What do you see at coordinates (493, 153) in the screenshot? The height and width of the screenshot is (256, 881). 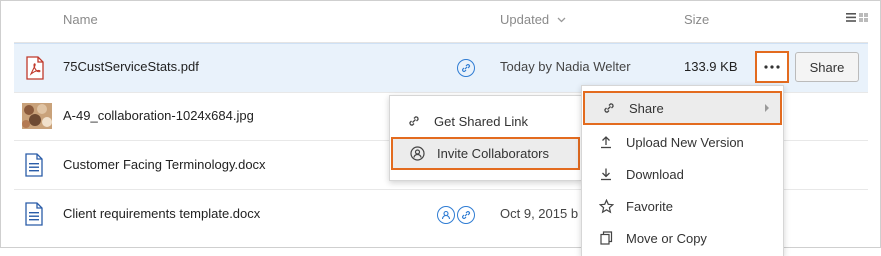 I see `invite-collaborators-label: Invite Collaborators` at bounding box center [493, 153].